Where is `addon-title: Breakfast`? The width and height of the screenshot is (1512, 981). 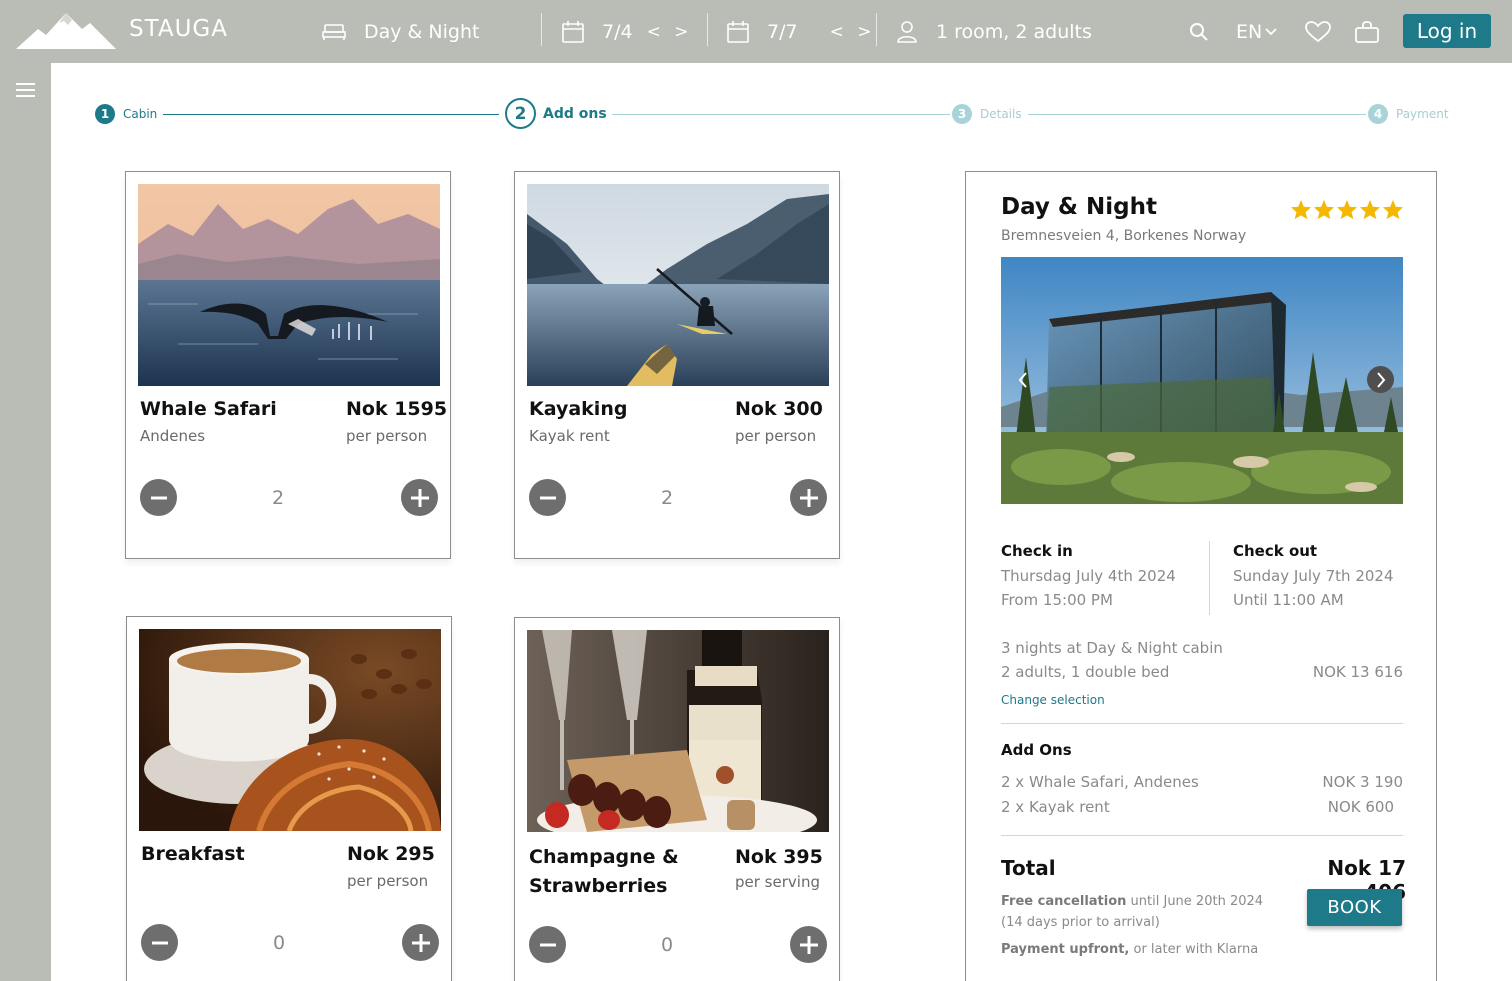
addon-title: Breakfast is located at coordinates (193, 854).